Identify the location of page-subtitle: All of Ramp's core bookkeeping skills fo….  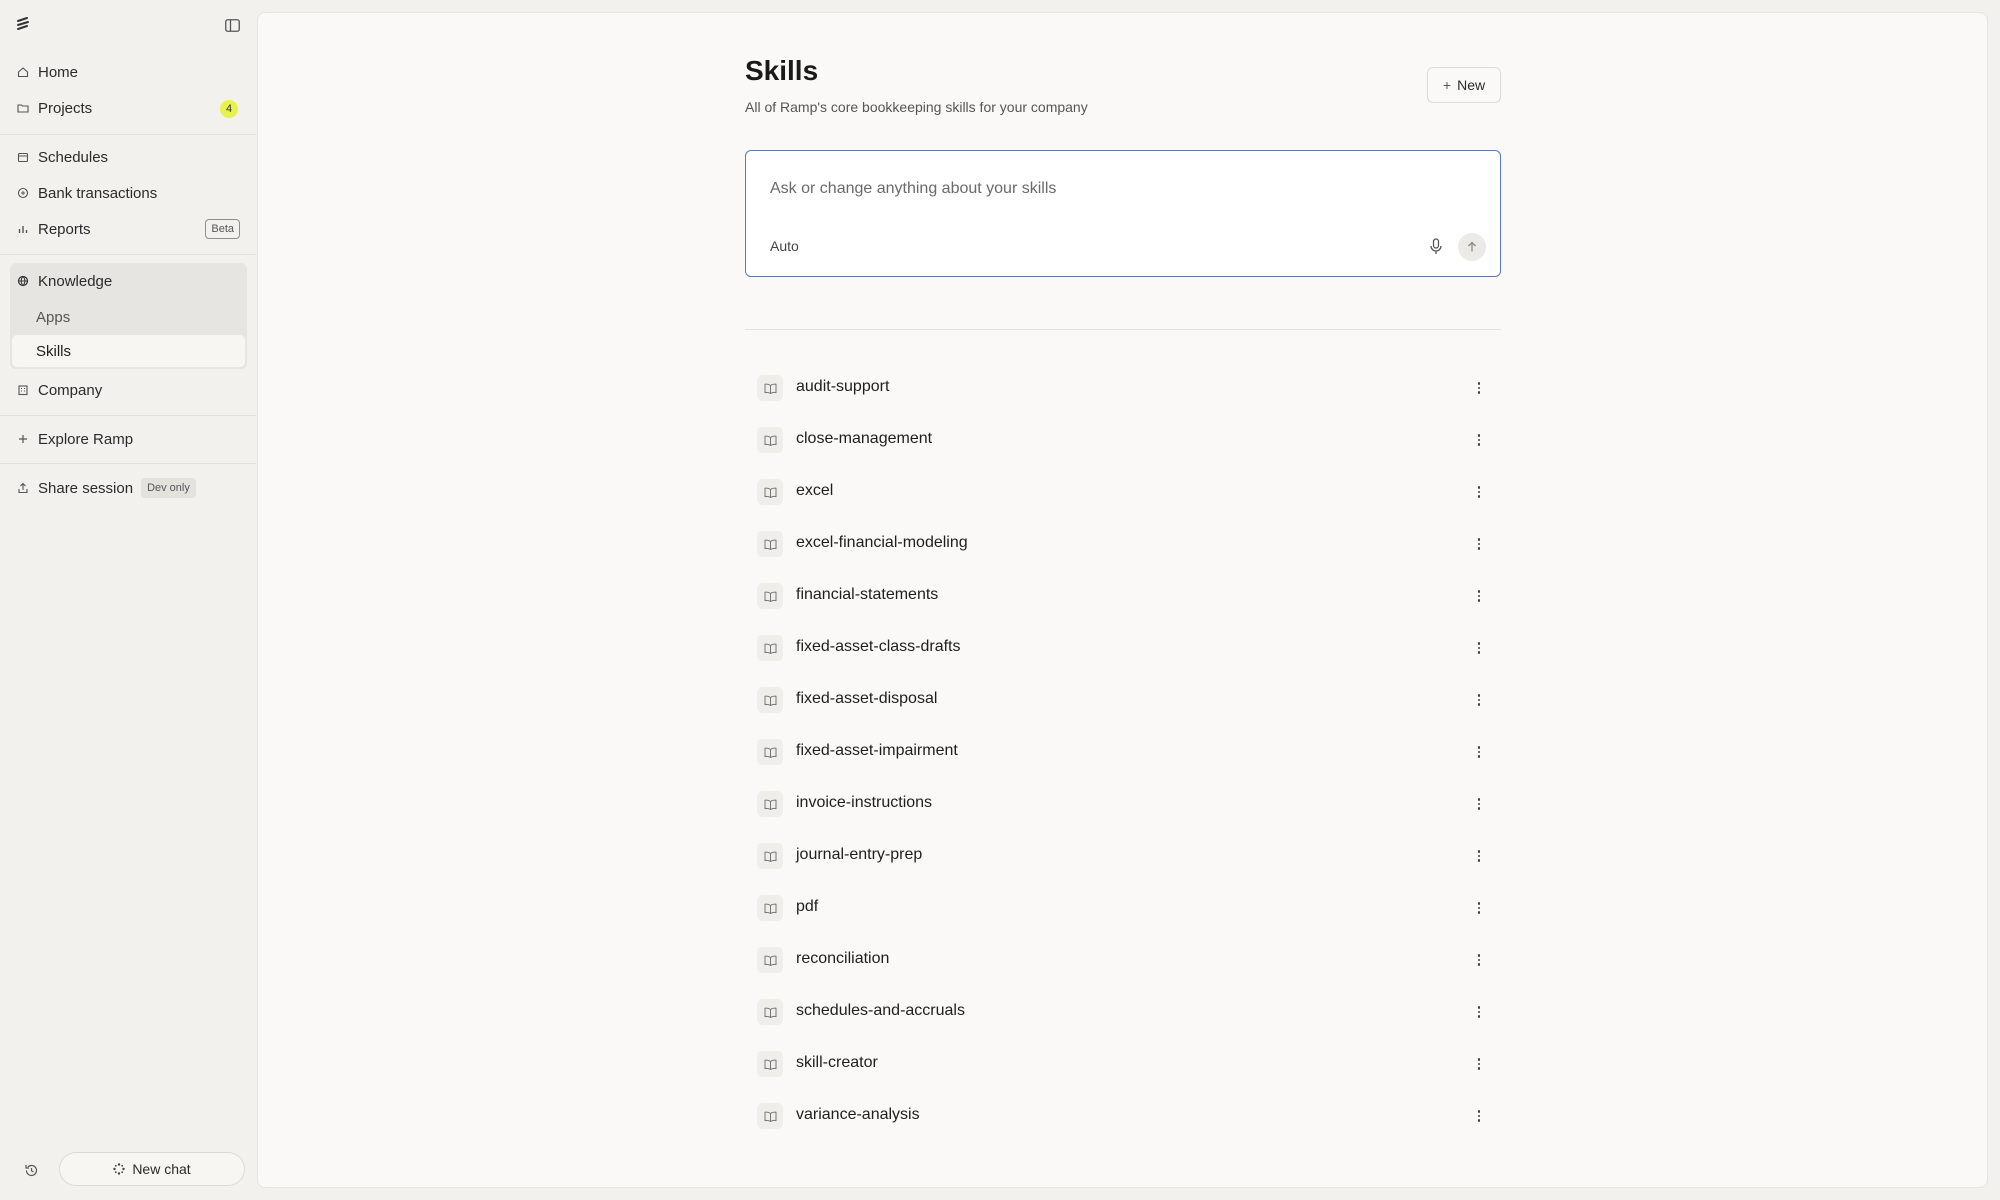
(916, 107).